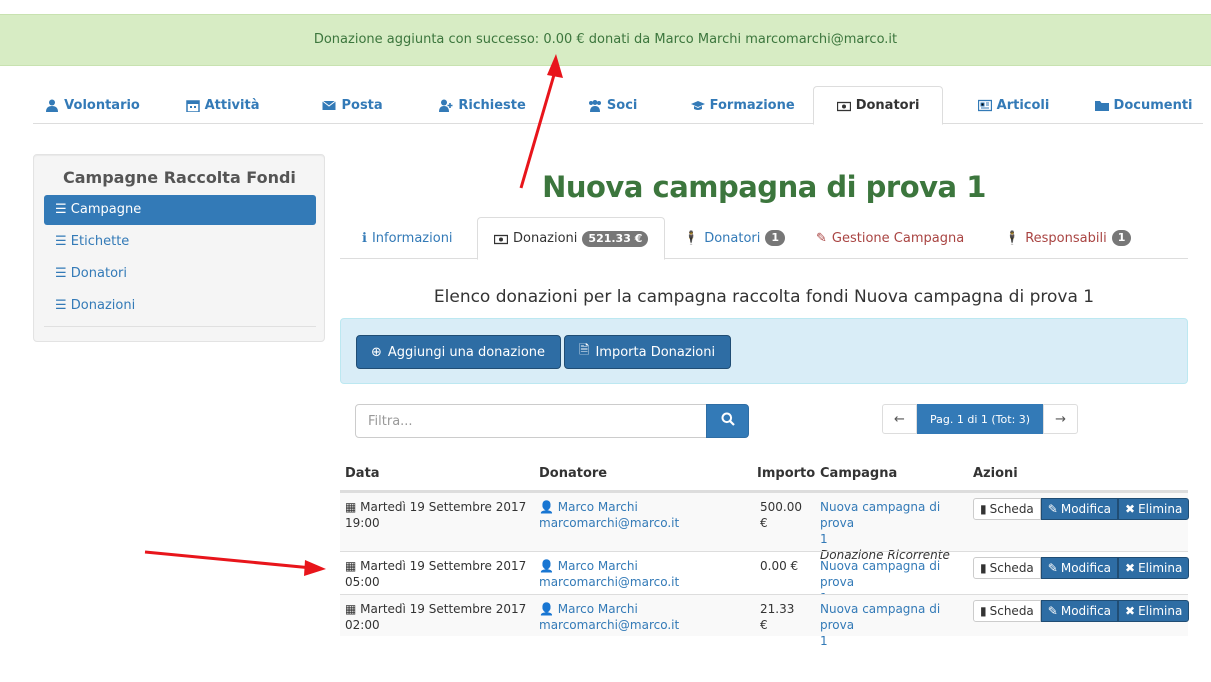 The width and height of the screenshot is (1211, 682). Describe the element at coordinates (612, 105) in the screenshot. I see `tab-soci: Soci` at that location.